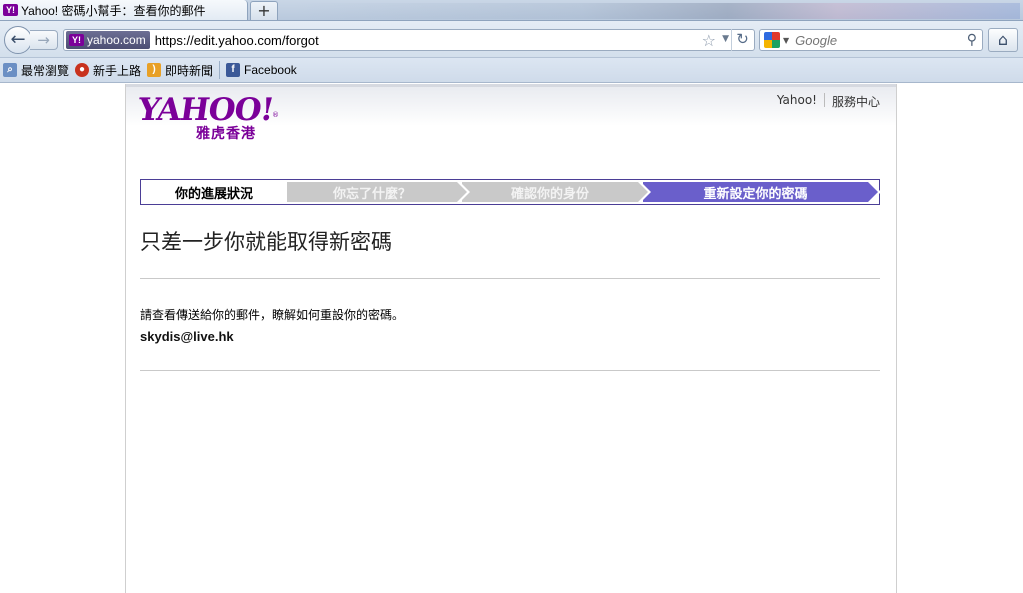  I want to click on tab-strip: Y! Yahoo! 密碼小幫手：查看你的郵件 +, so click(511, 10).